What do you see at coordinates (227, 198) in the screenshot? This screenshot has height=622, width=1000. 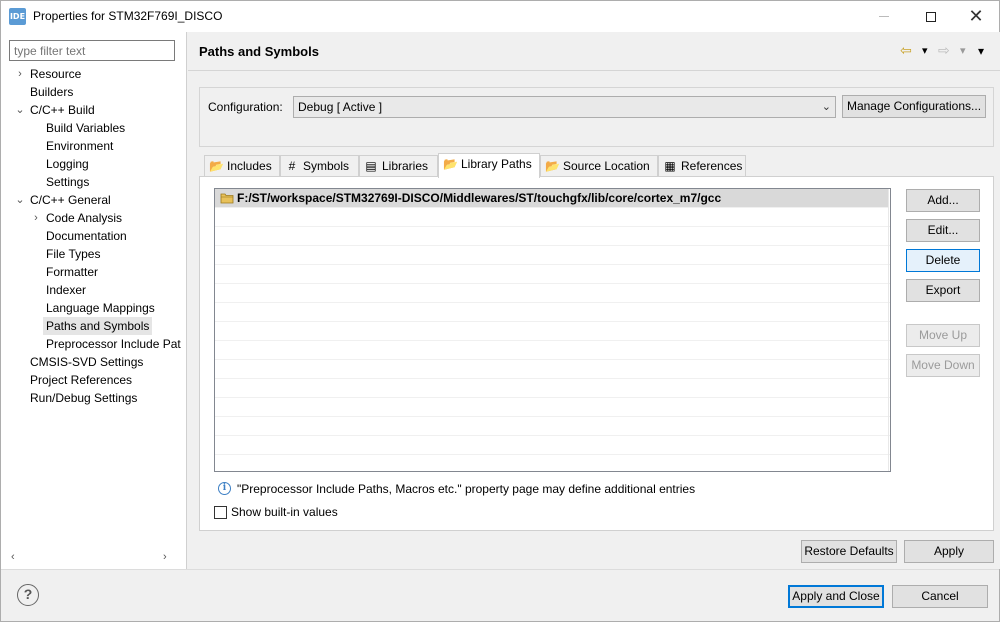 I see `folder-icon` at bounding box center [227, 198].